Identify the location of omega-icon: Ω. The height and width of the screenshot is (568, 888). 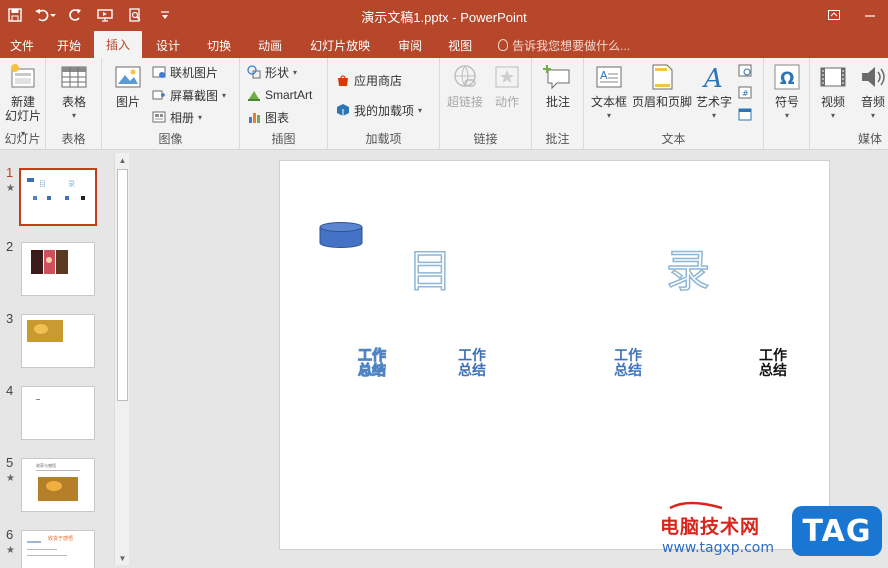
(787, 77).